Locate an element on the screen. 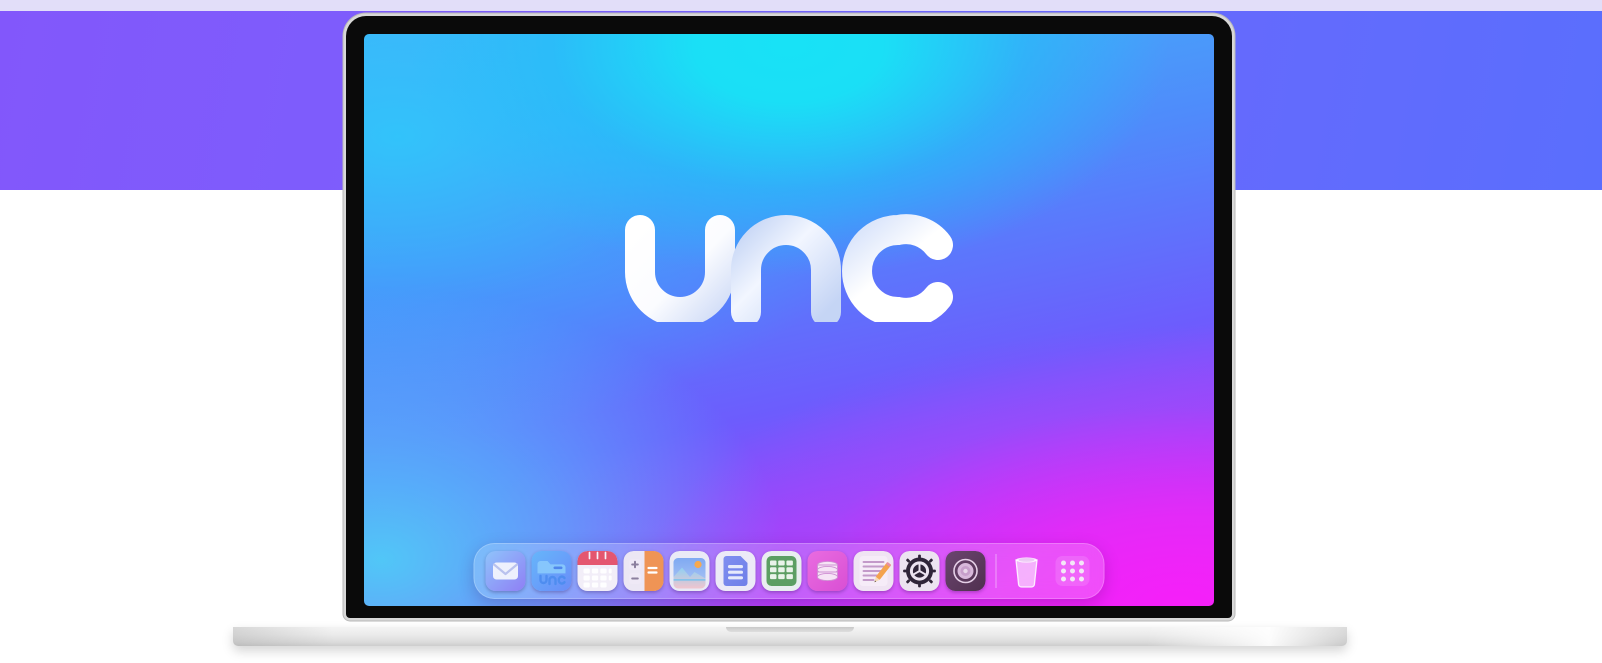 The image size is (1602, 663). photos-icon is located at coordinates (689, 571).